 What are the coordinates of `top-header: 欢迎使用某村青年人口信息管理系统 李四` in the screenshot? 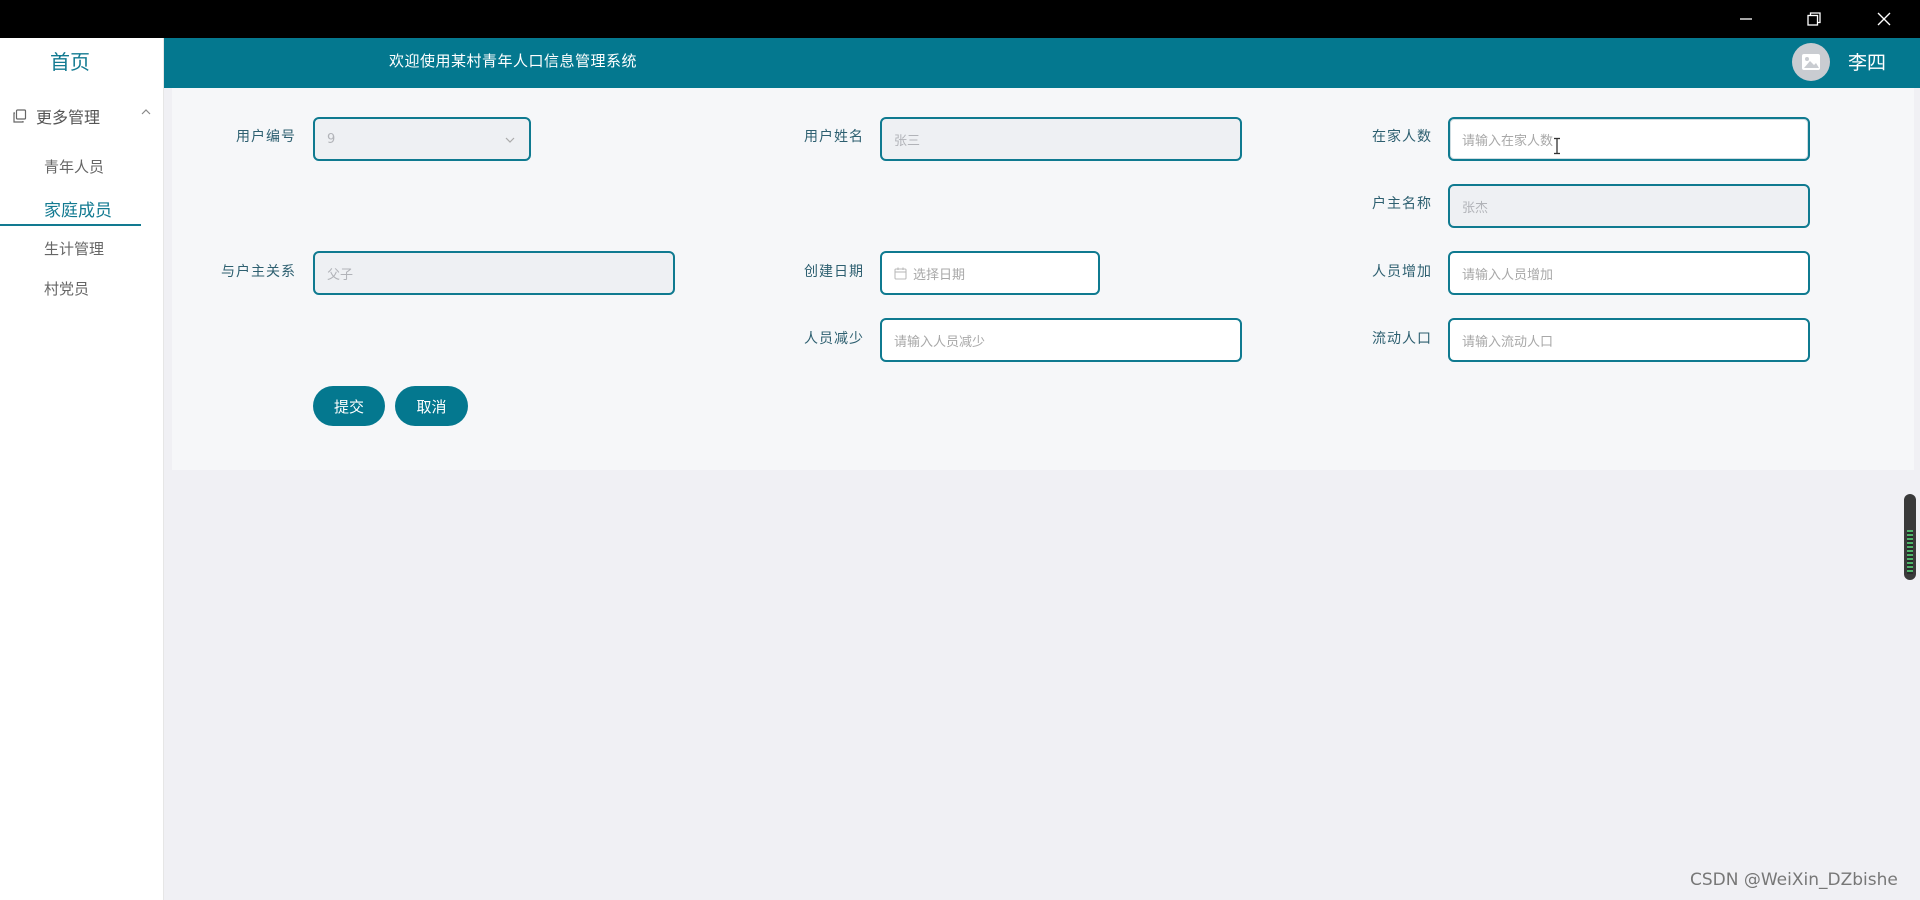 It's located at (1042, 63).